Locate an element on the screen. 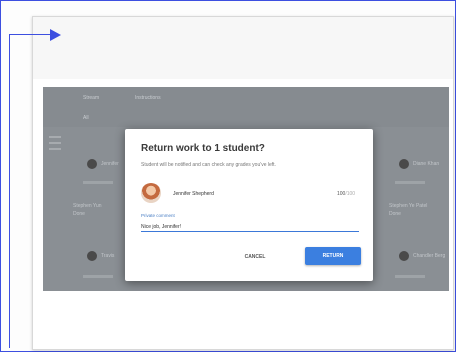 This screenshot has width=456, height=352. grade-display: 100/100 is located at coordinates (346, 194).